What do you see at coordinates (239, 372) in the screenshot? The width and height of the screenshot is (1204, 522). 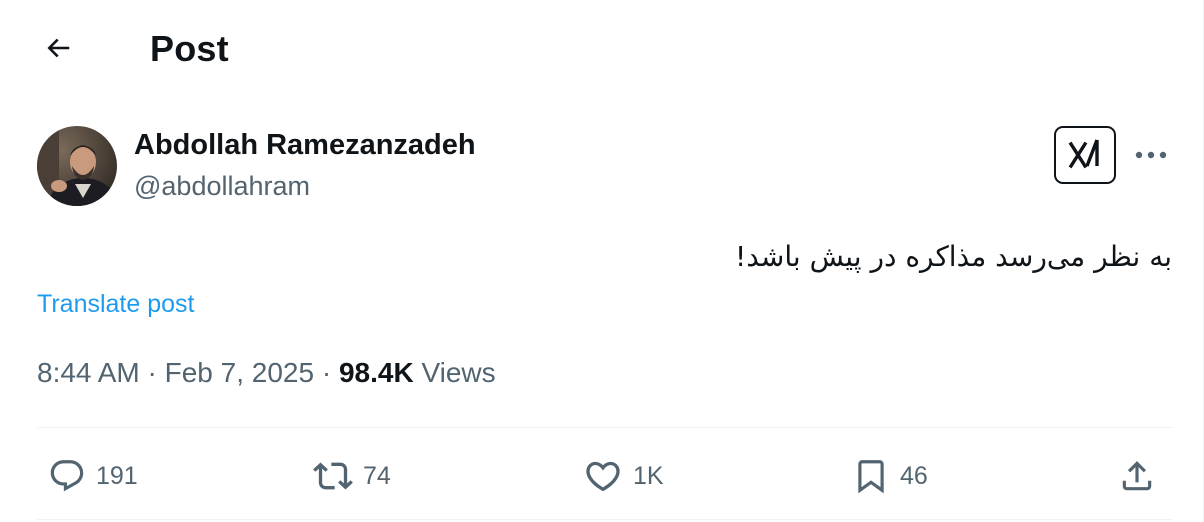 I see `post-date: Feb 7, 2025` at bounding box center [239, 372].